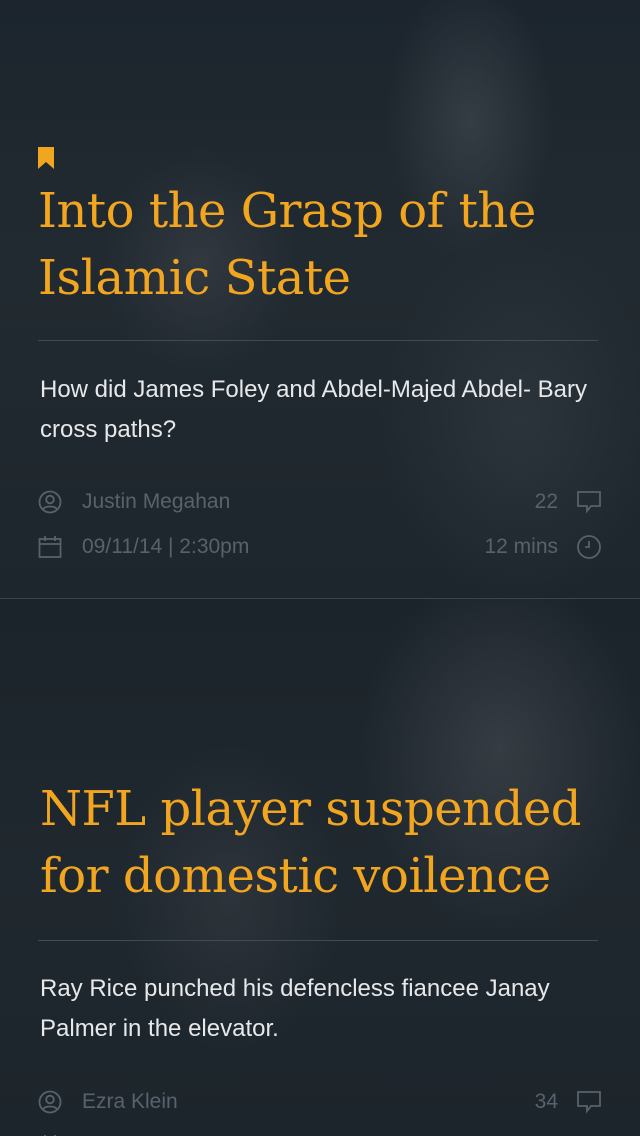 The width and height of the screenshot is (640, 1136). What do you see at coordinates (320, 1102) in the screenshot?
I see `meta-row-author: Ezra Klein 34` at bounding box center [320, 1102].